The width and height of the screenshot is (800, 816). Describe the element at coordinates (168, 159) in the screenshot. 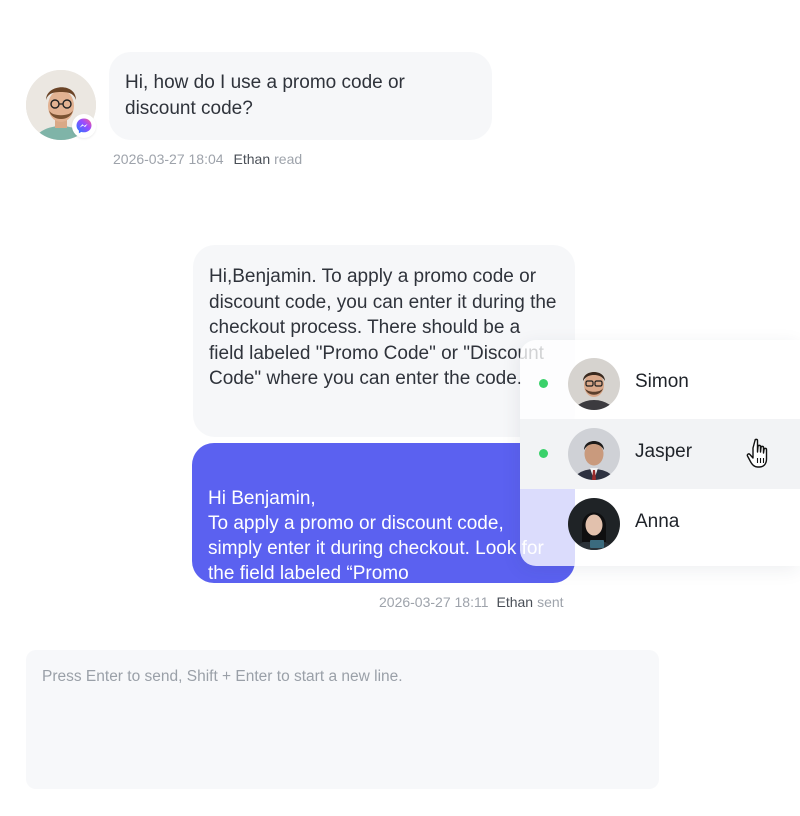

I see `incoming-timestamp: 2026-03-27 18:04` at that location.